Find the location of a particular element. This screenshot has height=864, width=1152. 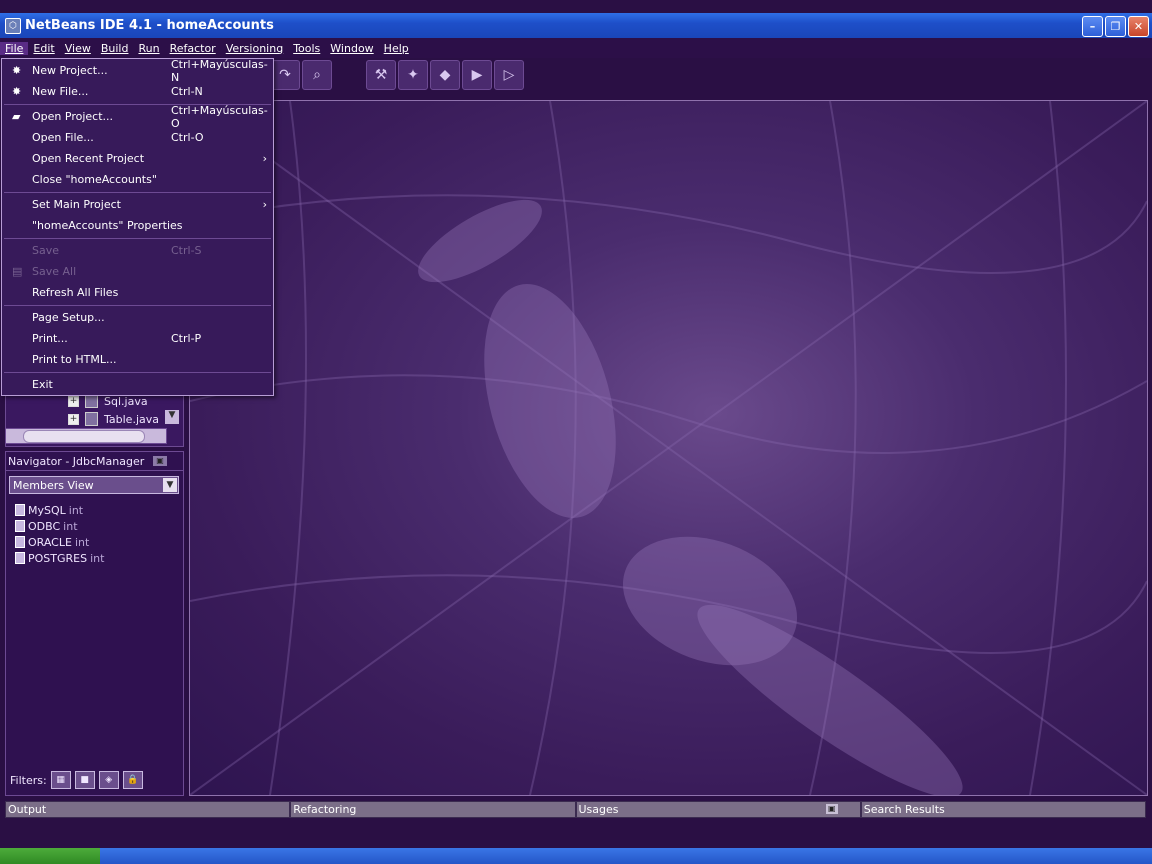

scrollbar-thumb is located at coordinates (84, 436).